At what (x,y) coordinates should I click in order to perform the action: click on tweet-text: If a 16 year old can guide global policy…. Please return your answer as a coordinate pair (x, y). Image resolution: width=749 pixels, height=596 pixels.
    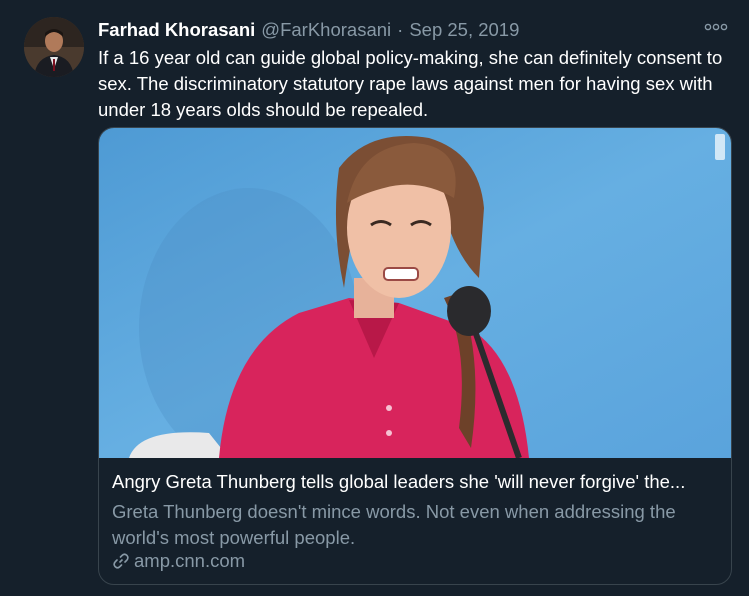
    Looking at the image, I should click on (410, 83).